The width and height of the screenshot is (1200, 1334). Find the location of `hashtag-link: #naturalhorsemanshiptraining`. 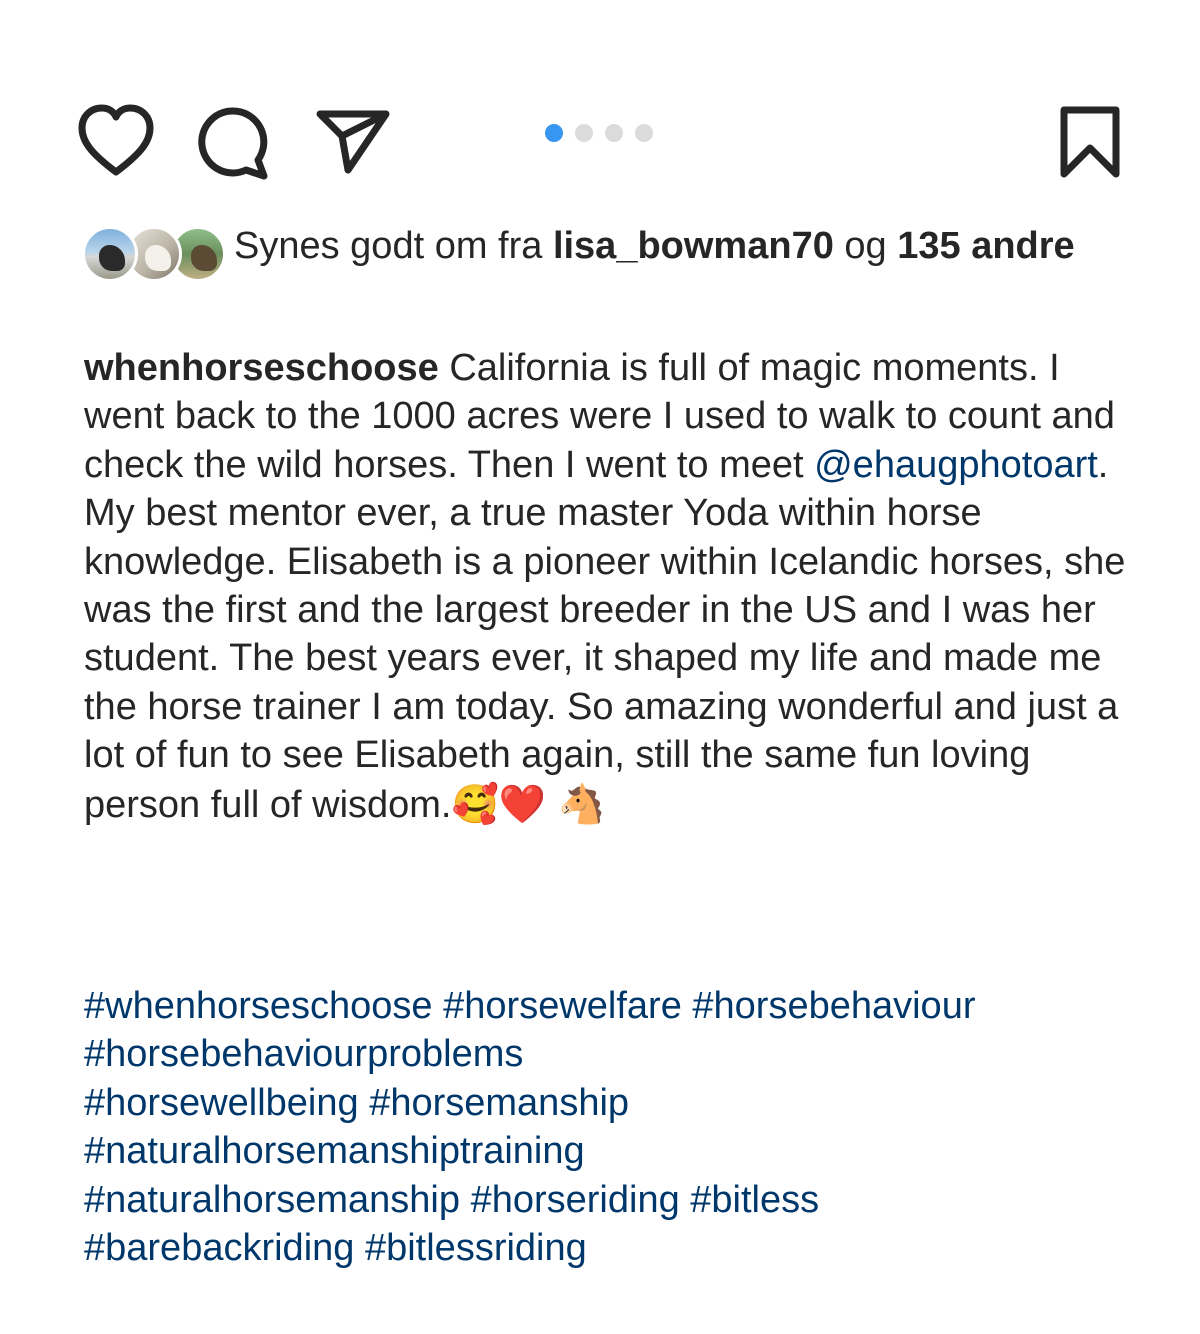

hashtag-link: #naturalhorsemanshiptraining is located at coordinates (334, 1151).